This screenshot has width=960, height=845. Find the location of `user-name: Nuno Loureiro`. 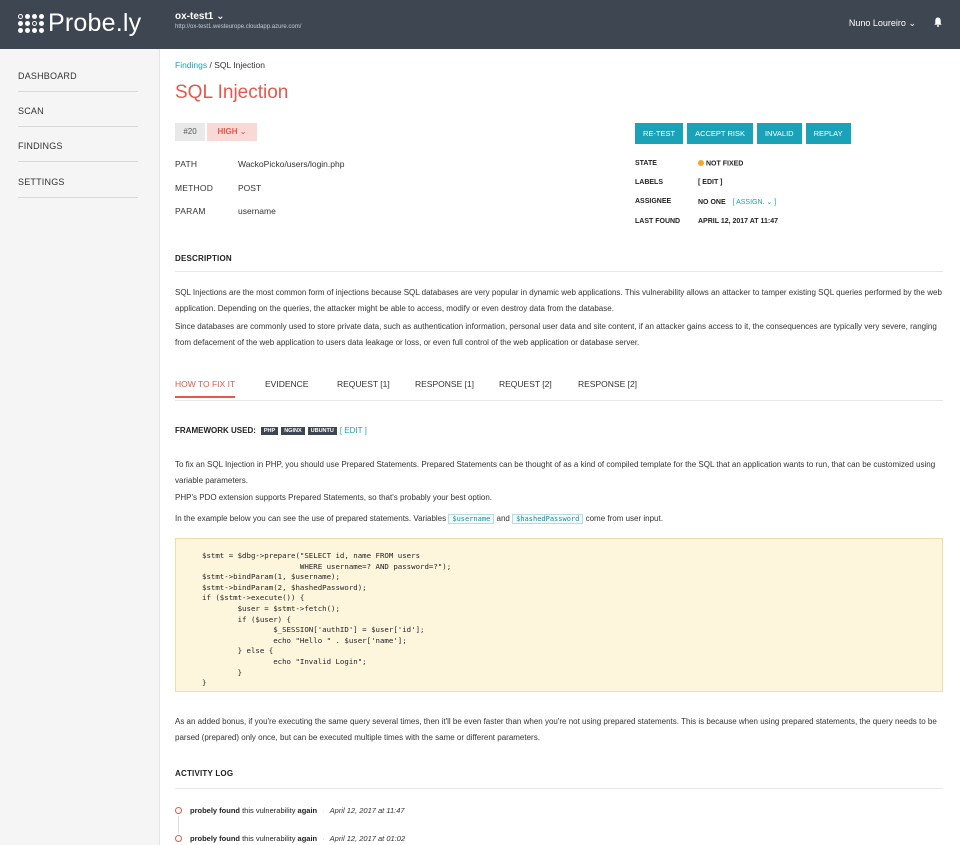

user-name: Nuno Loureiro is located at coordinates (877, 23).